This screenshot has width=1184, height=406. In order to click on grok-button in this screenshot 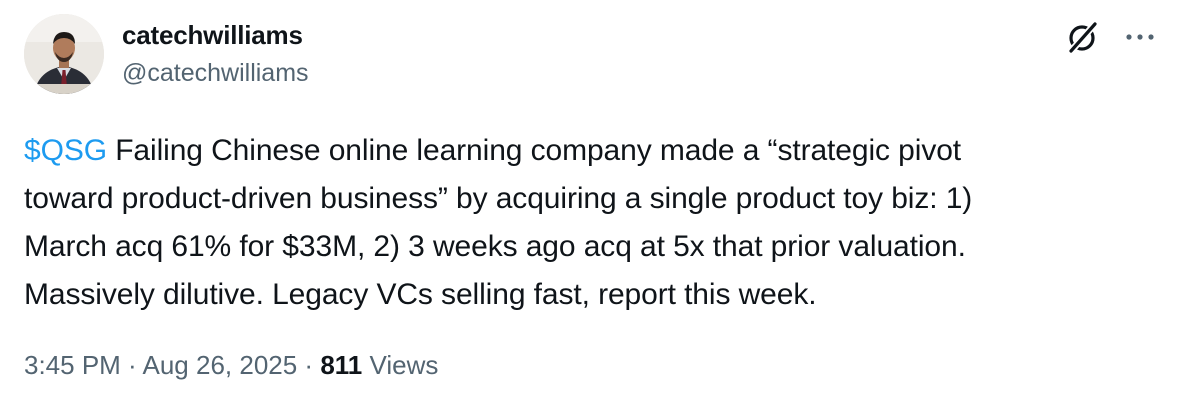, I will do `click(1083, 37)`.